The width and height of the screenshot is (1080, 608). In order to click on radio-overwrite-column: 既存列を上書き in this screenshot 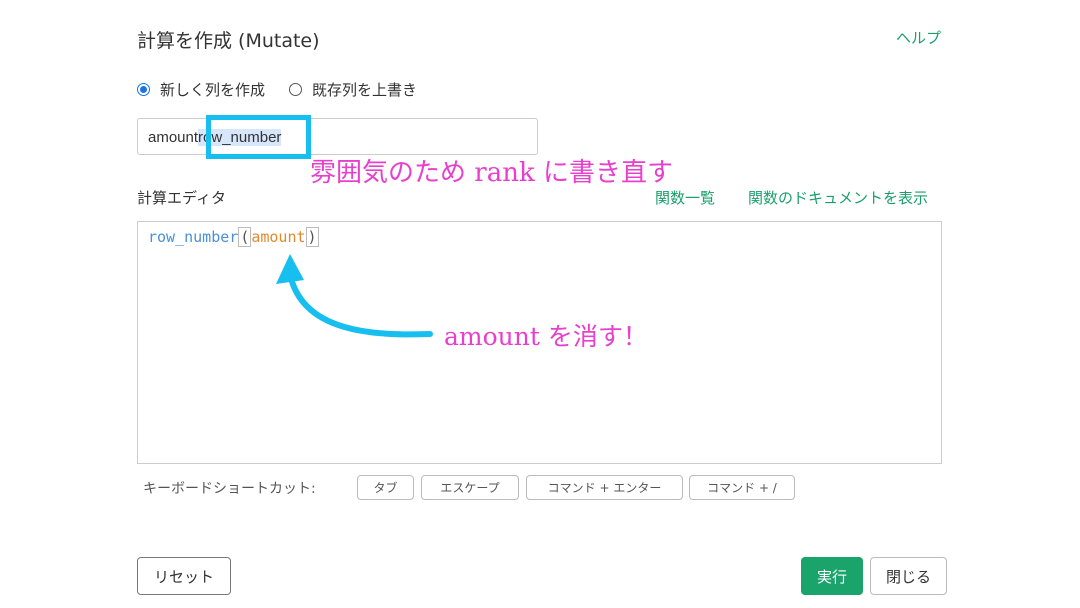, I will do `click(353, 89)`.